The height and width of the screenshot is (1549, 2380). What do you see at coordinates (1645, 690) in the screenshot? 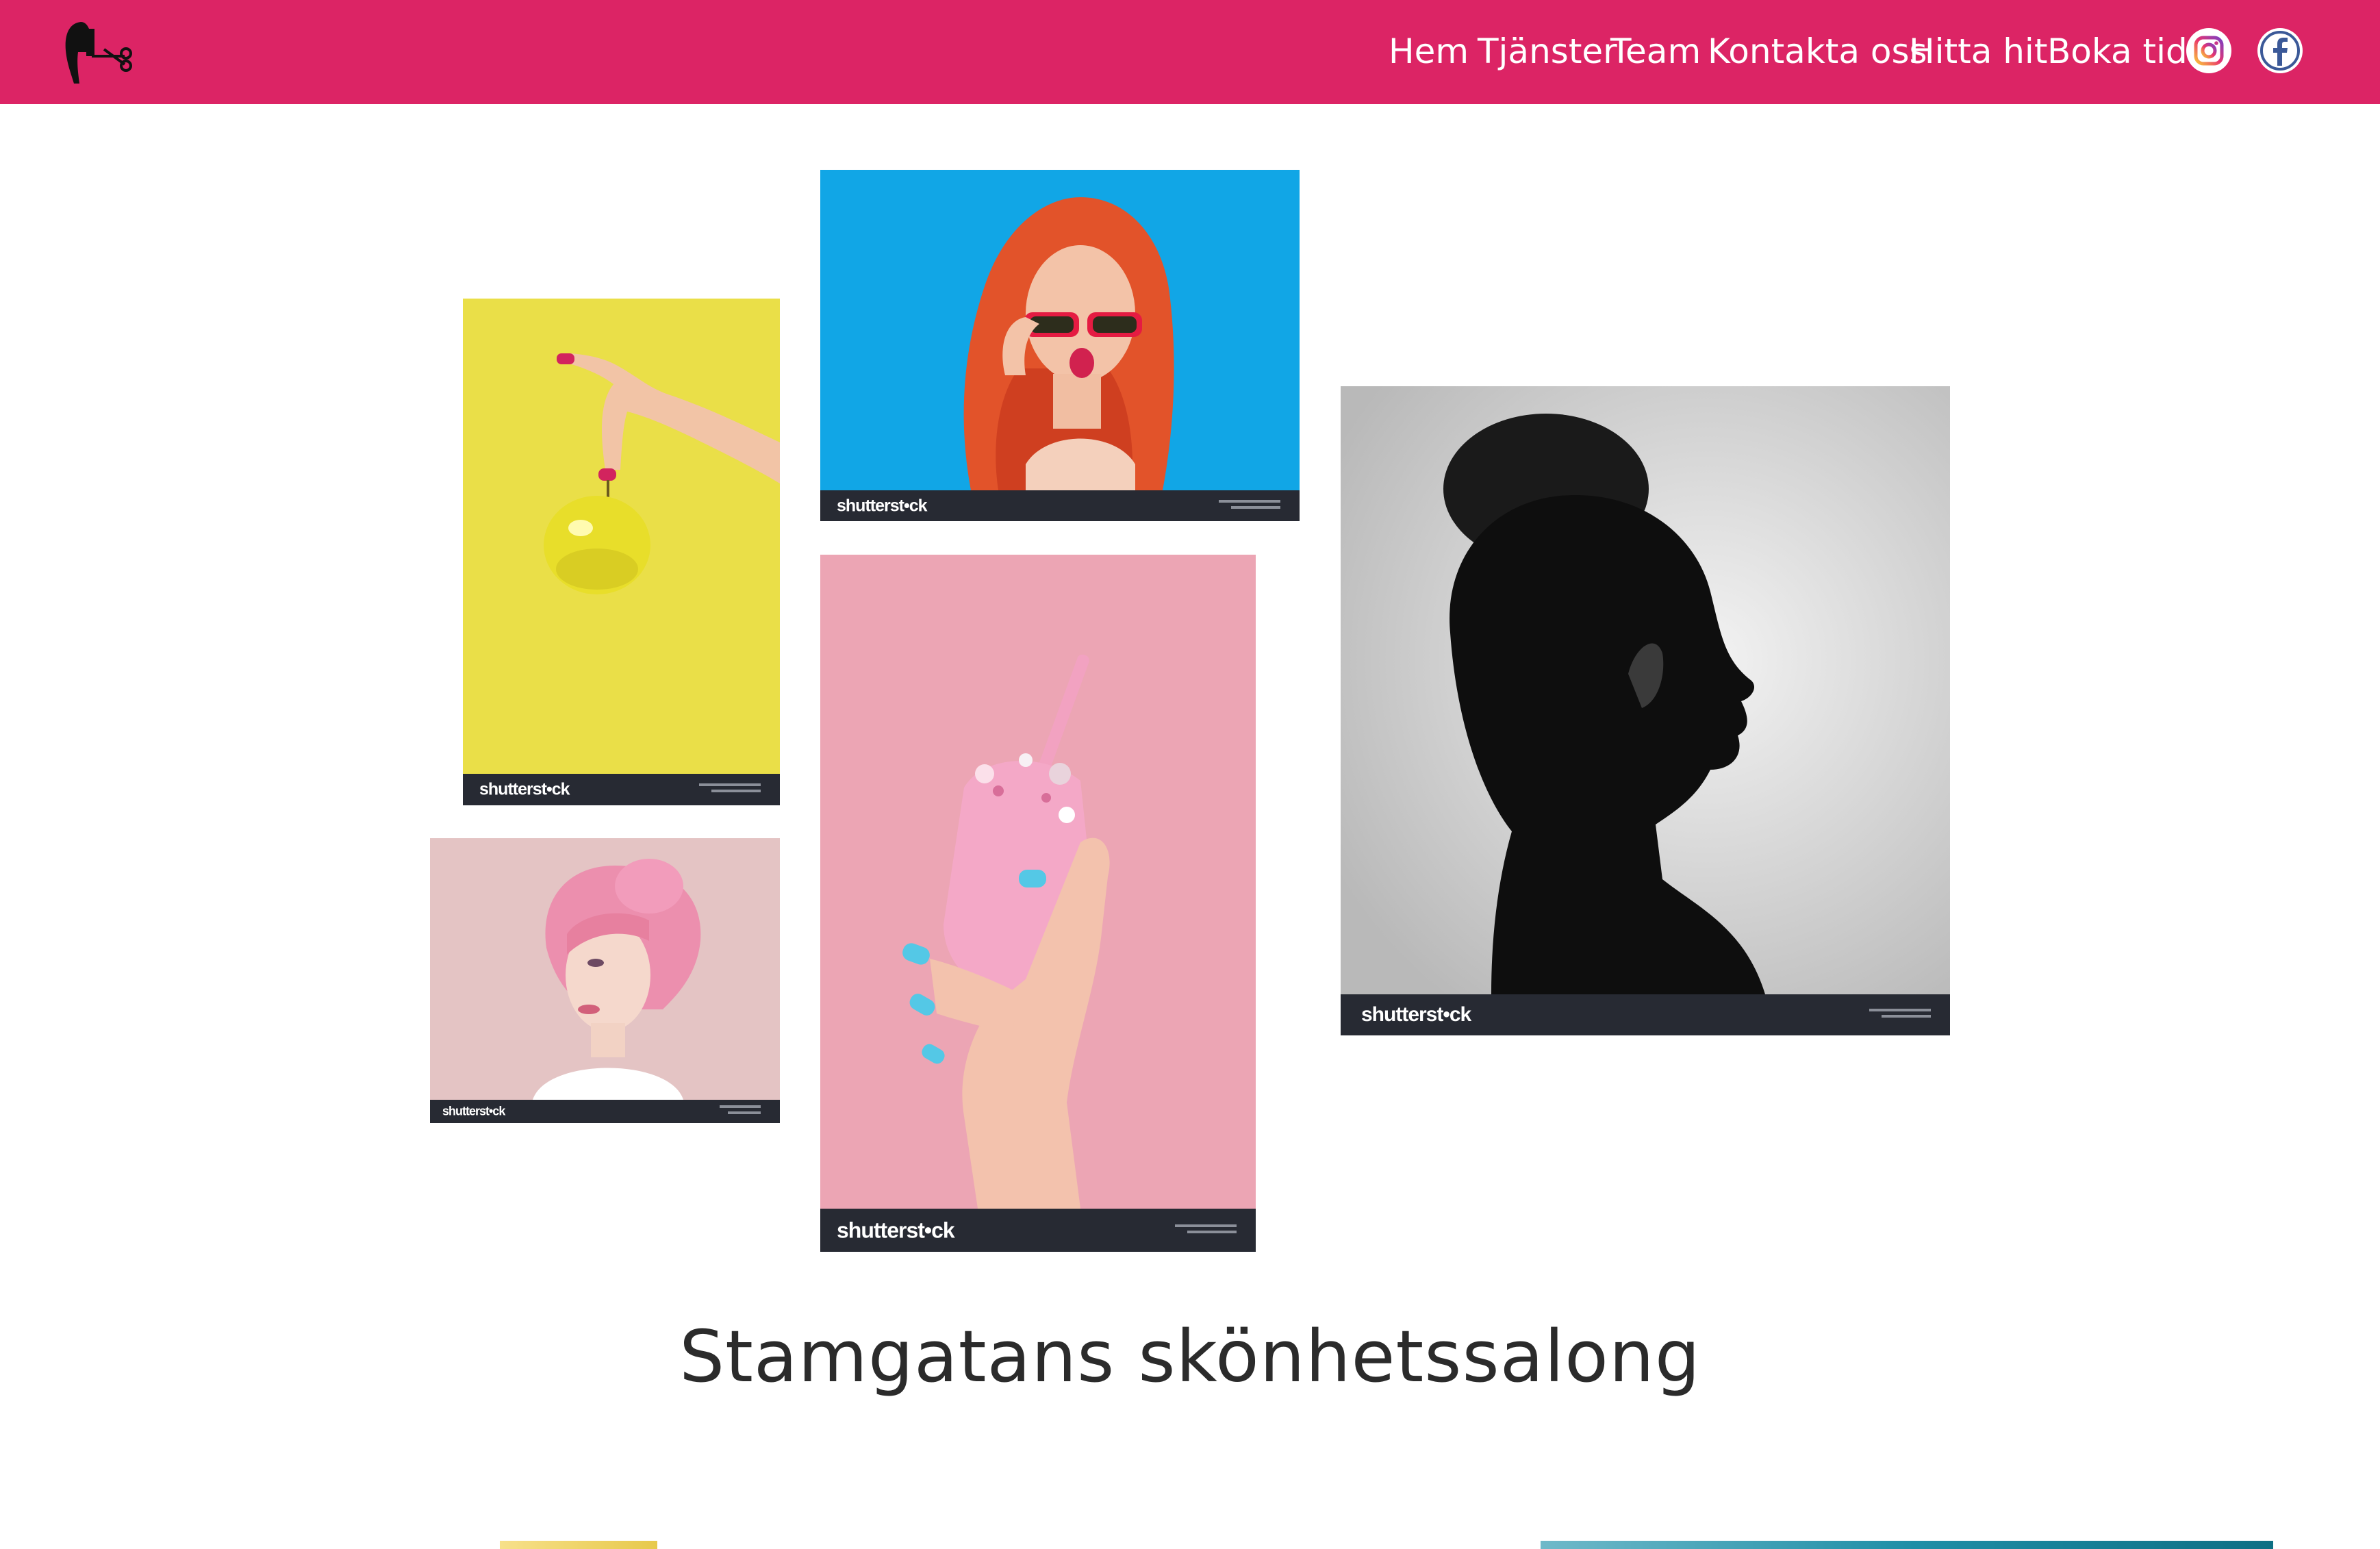
I see `profile-silhouette-image` at bounding box center [1645, 690].